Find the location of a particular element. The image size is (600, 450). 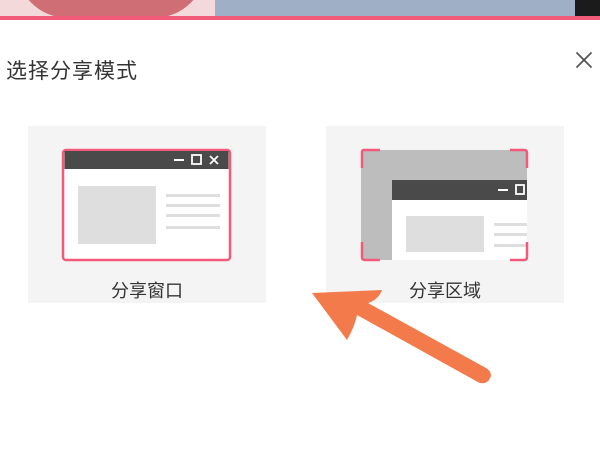

close-button is located at coordinates (584, 60).